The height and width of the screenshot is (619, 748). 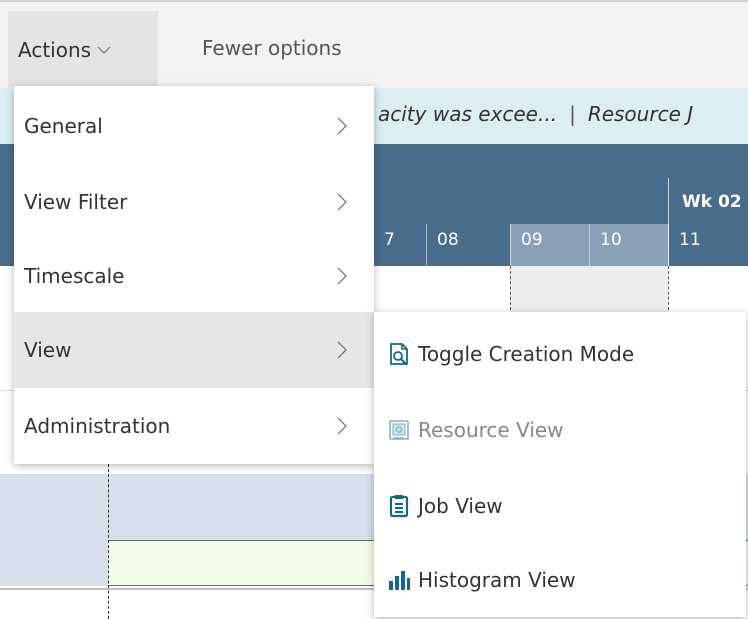 What do you see at coordinates (74, 276) in the screenshot?
I see `menu-item-label: Timescale` at bounding box center [74, 276].